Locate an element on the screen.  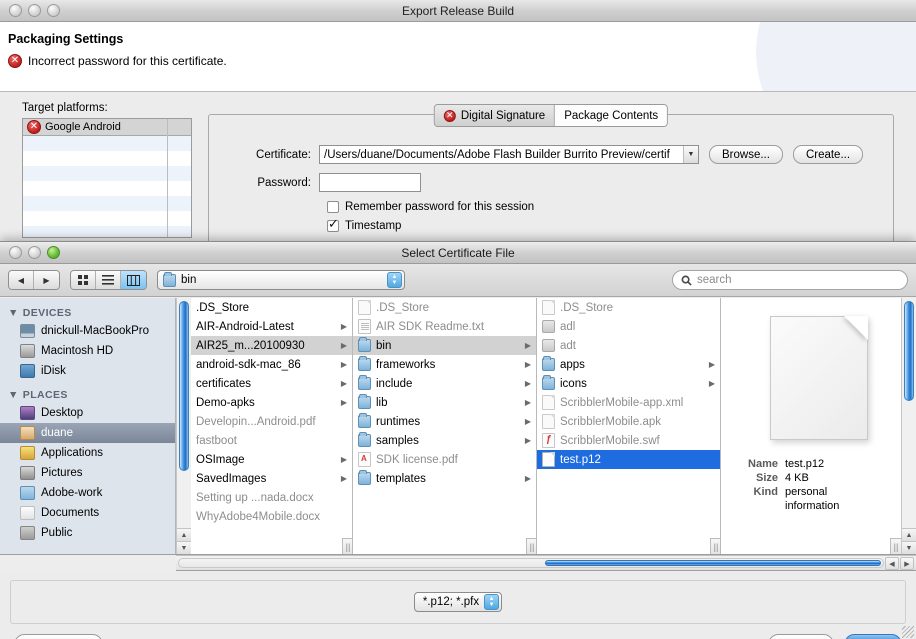
list-view-icon is located at coordinates (108, 280).